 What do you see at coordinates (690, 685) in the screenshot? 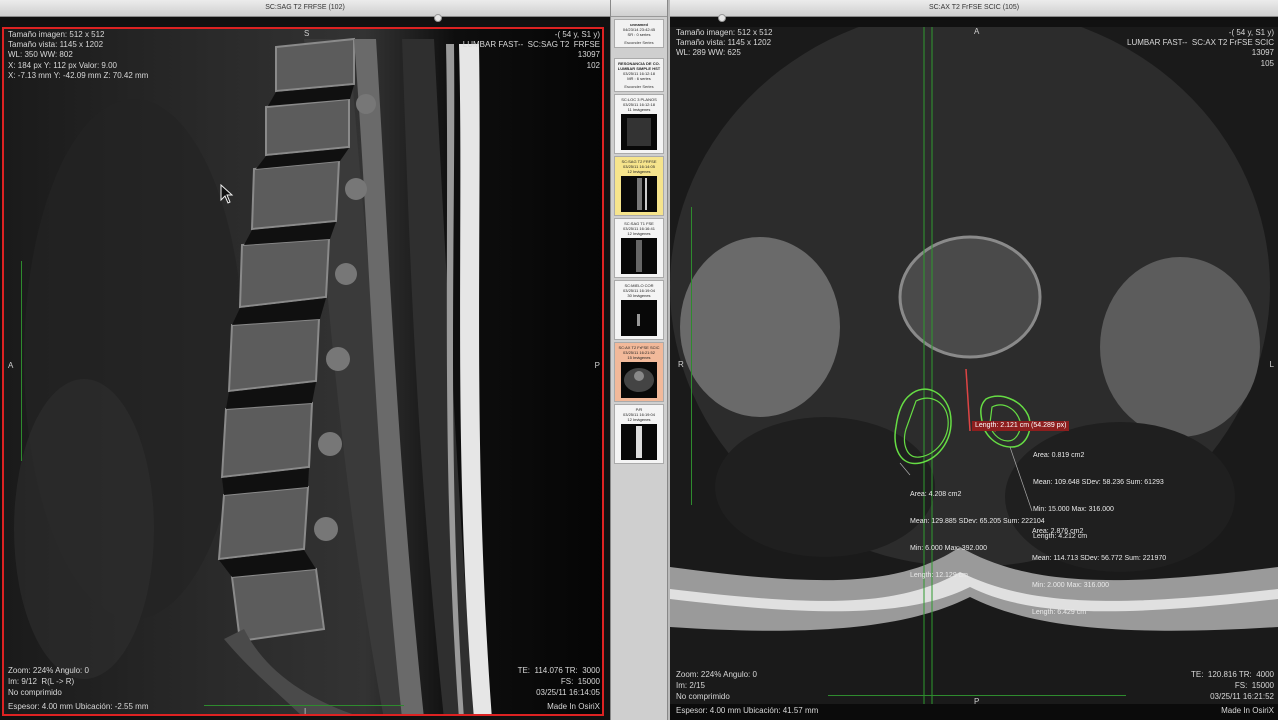
I see `axial-overlay-line: Im: 2/15` at bounding box center [690, 685].